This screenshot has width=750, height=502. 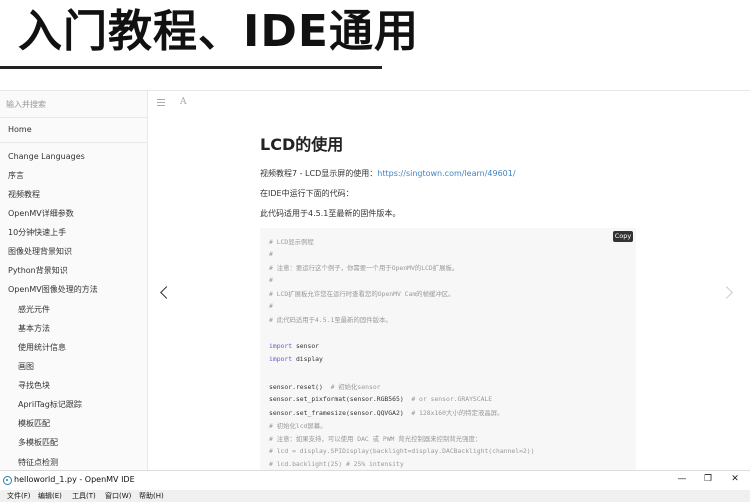 What do you see at coordinates (73, 130) in the screenshot?
I see `sidebar-item-home: Home` at bounding box center [73, 130].